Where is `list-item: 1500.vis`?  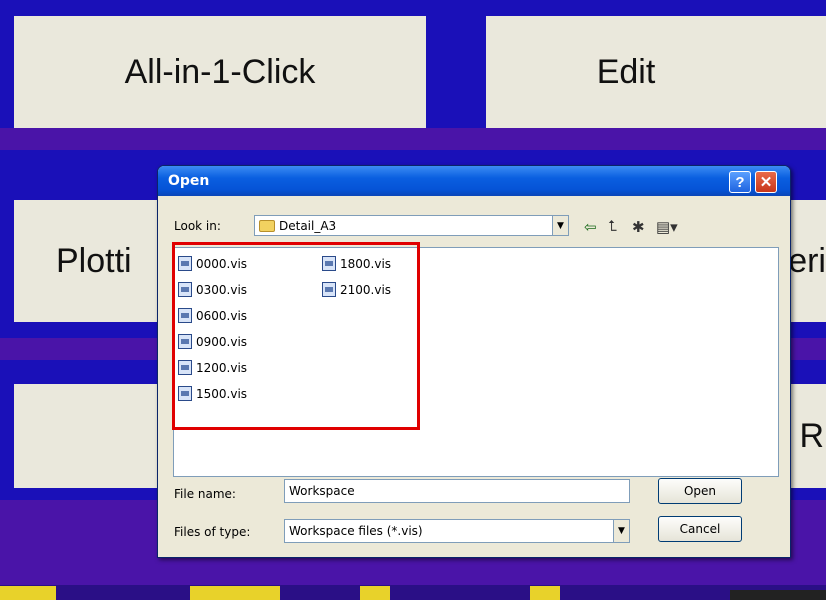 list-item: 1500.vis is located at coordinates (212, 393).